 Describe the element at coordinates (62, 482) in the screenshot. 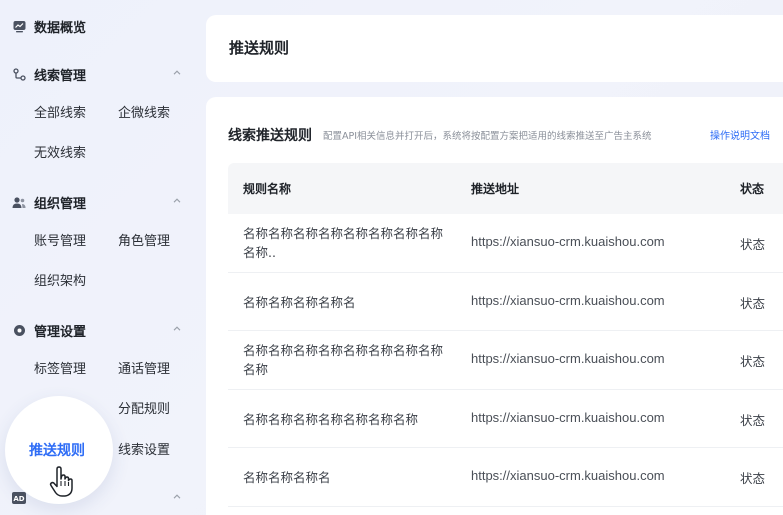

I see `hand-pointer-icon` at that location.